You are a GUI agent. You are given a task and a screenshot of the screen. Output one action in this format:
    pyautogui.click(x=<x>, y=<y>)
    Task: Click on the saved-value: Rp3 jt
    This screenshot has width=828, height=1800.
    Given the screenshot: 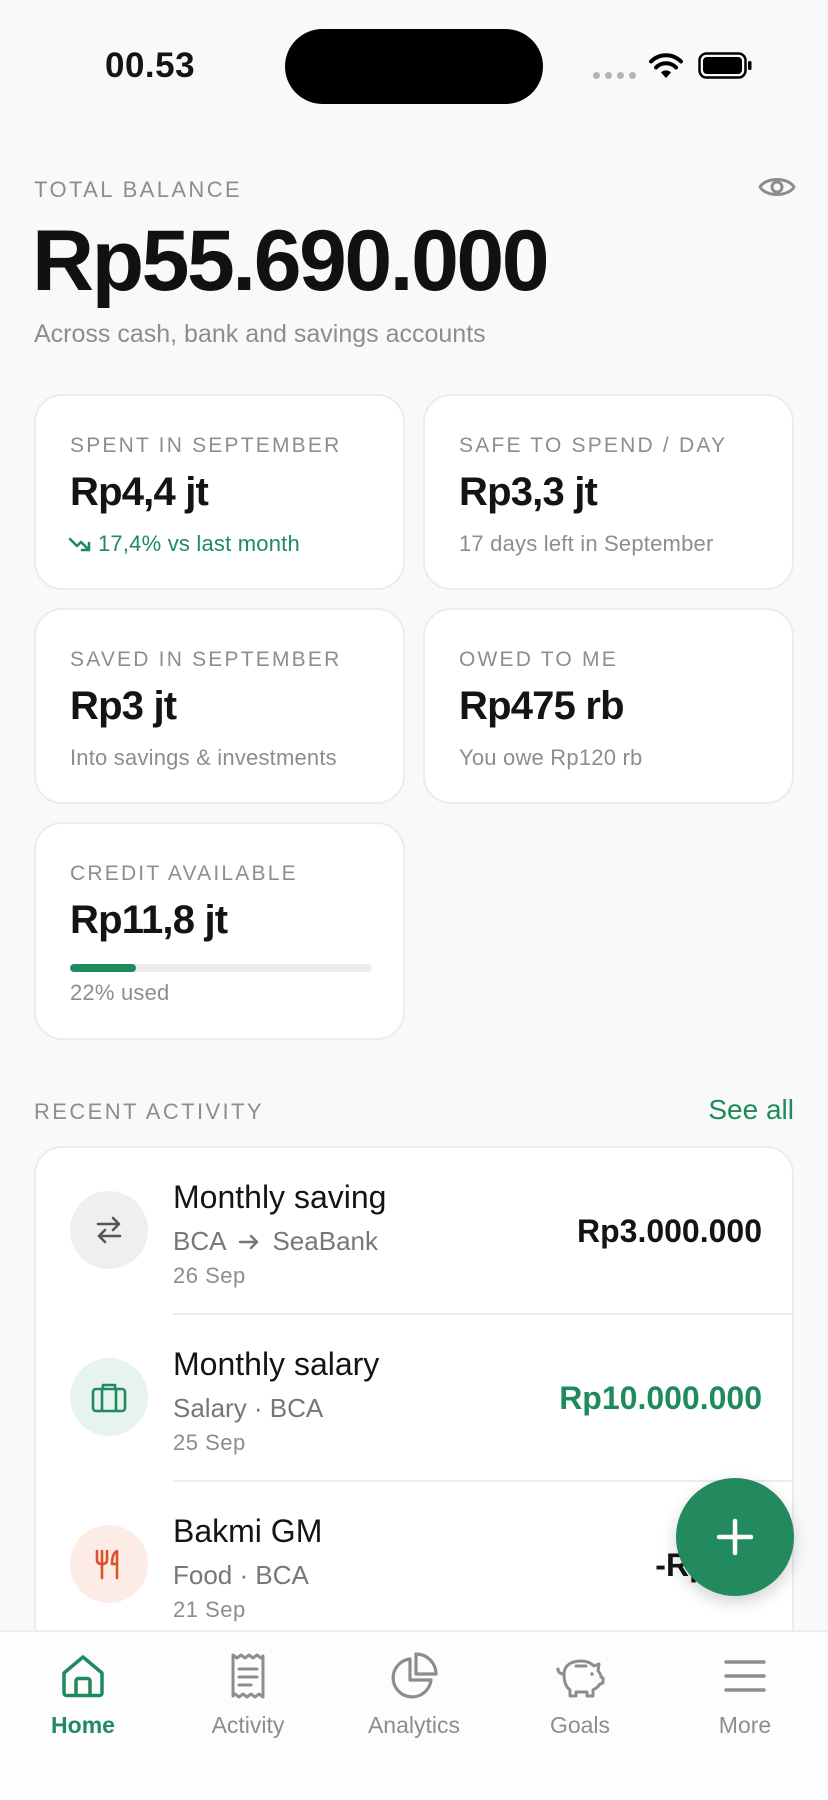 What is the action you would take?
    pyautogui.click(x=123, y=706)
    